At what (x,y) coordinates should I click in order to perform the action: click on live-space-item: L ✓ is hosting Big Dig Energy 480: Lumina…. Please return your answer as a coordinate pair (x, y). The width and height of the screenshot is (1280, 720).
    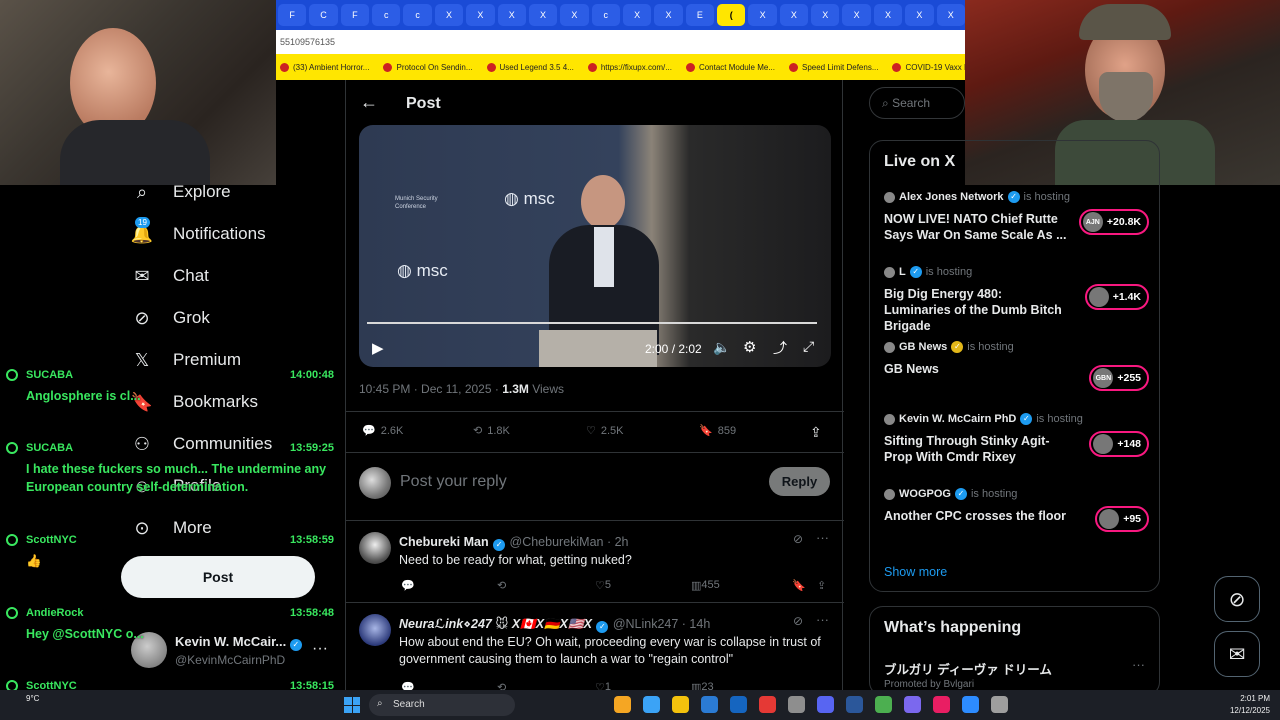
    Looking at the image, I should click on (1016, 300).